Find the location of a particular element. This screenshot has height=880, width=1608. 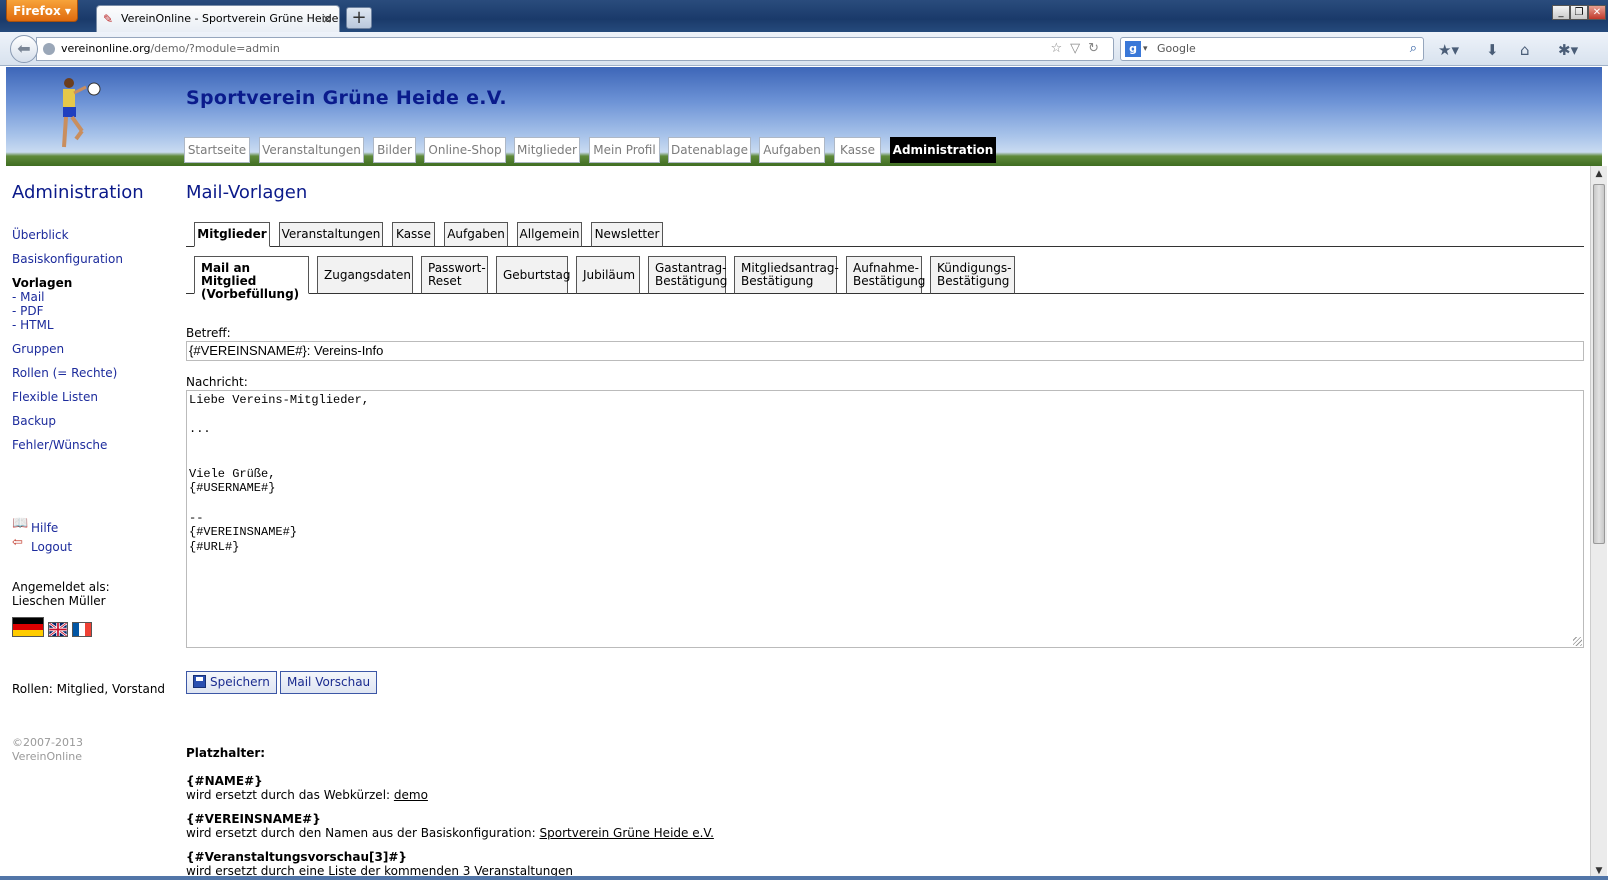

floppy-disk-icon is located at coordinates (199, 681).